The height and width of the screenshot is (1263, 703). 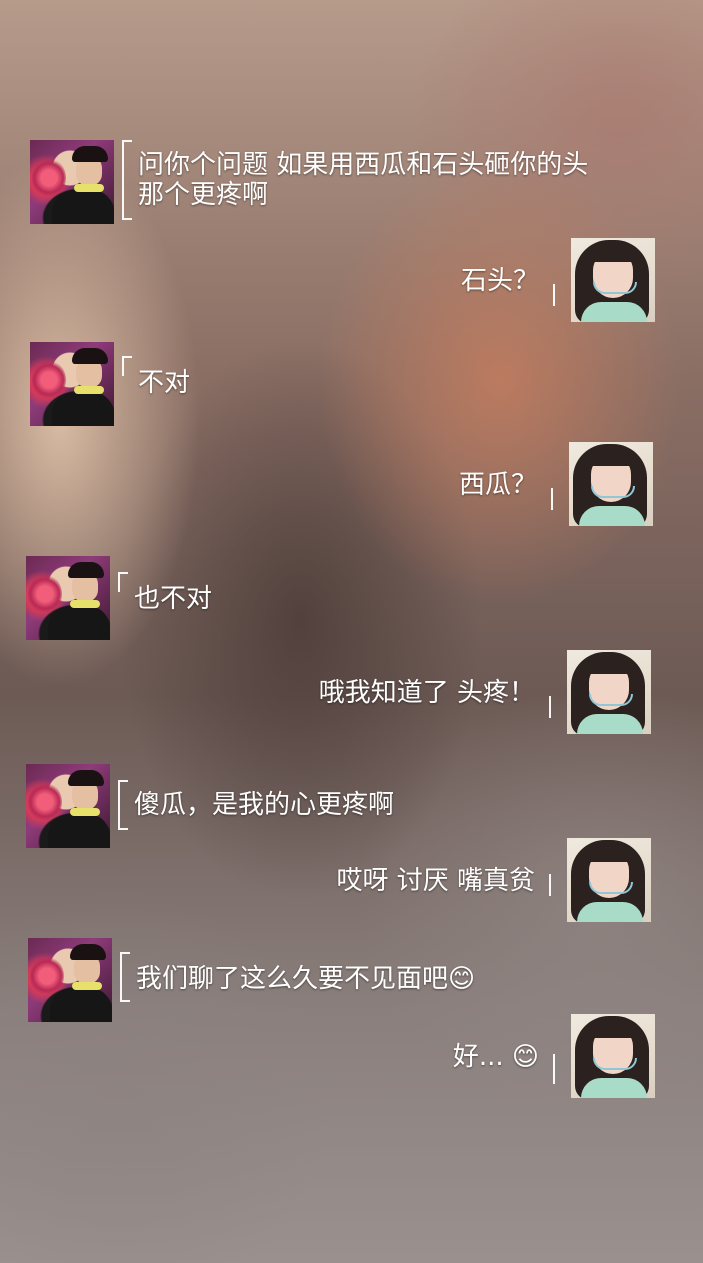 I want to click on message-text: 不对, so click(x=164, y=383).